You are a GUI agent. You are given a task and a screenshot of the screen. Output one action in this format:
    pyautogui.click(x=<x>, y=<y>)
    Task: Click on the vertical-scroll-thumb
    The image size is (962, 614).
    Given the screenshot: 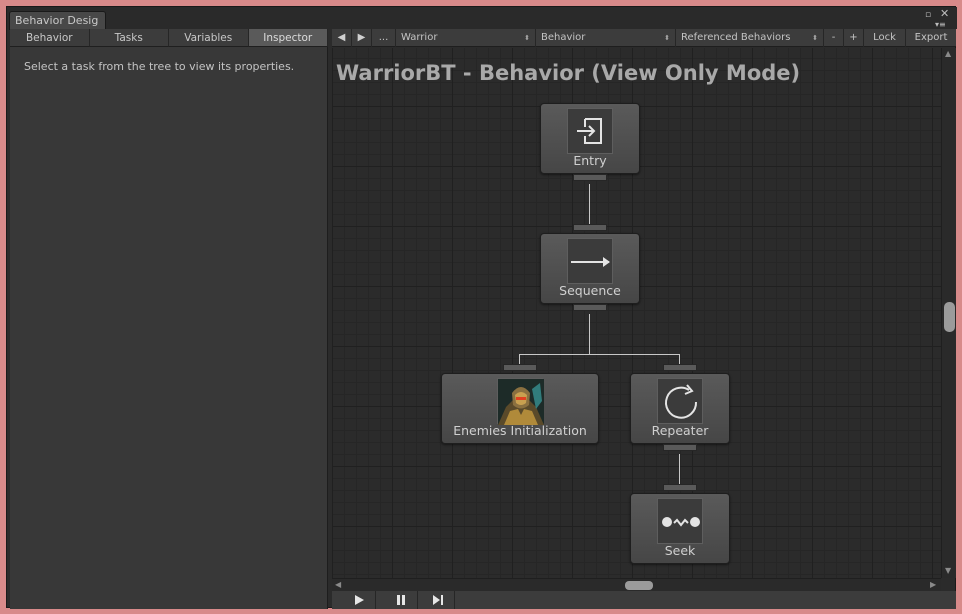 What is the action you would take?
    pyautogui.click(x=949, y=317)
    